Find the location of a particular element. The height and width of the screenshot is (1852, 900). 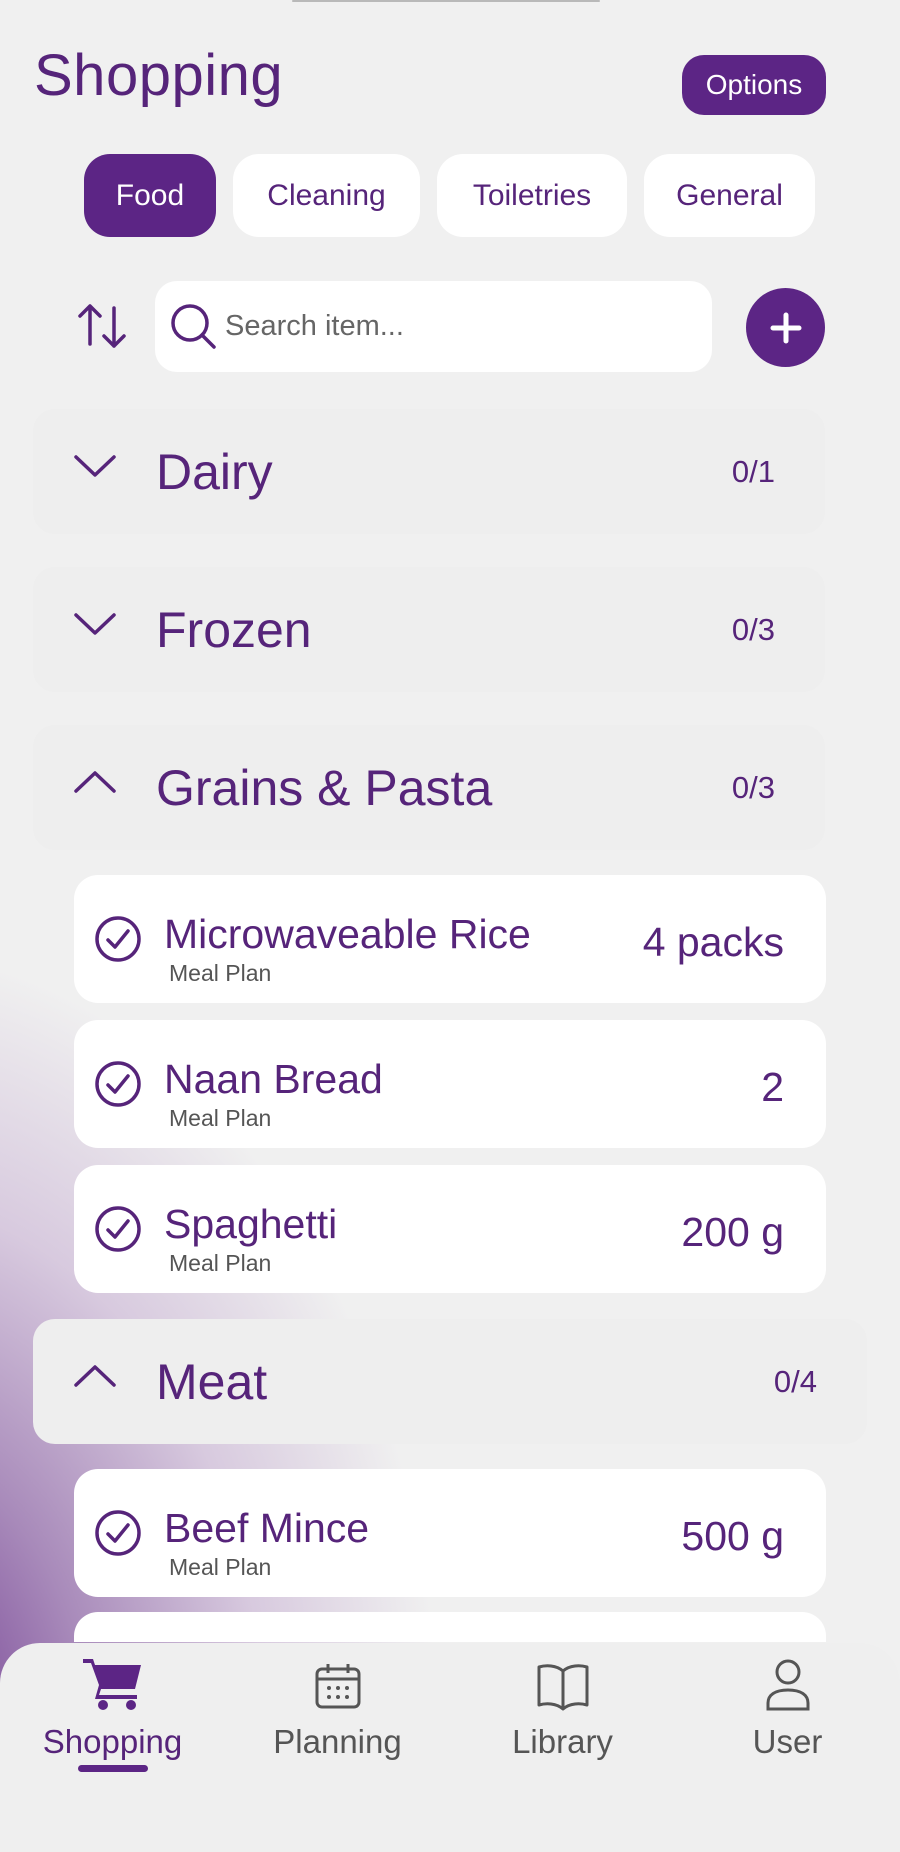

item-quantity: 4 packs is located at coordinates (713, 942).